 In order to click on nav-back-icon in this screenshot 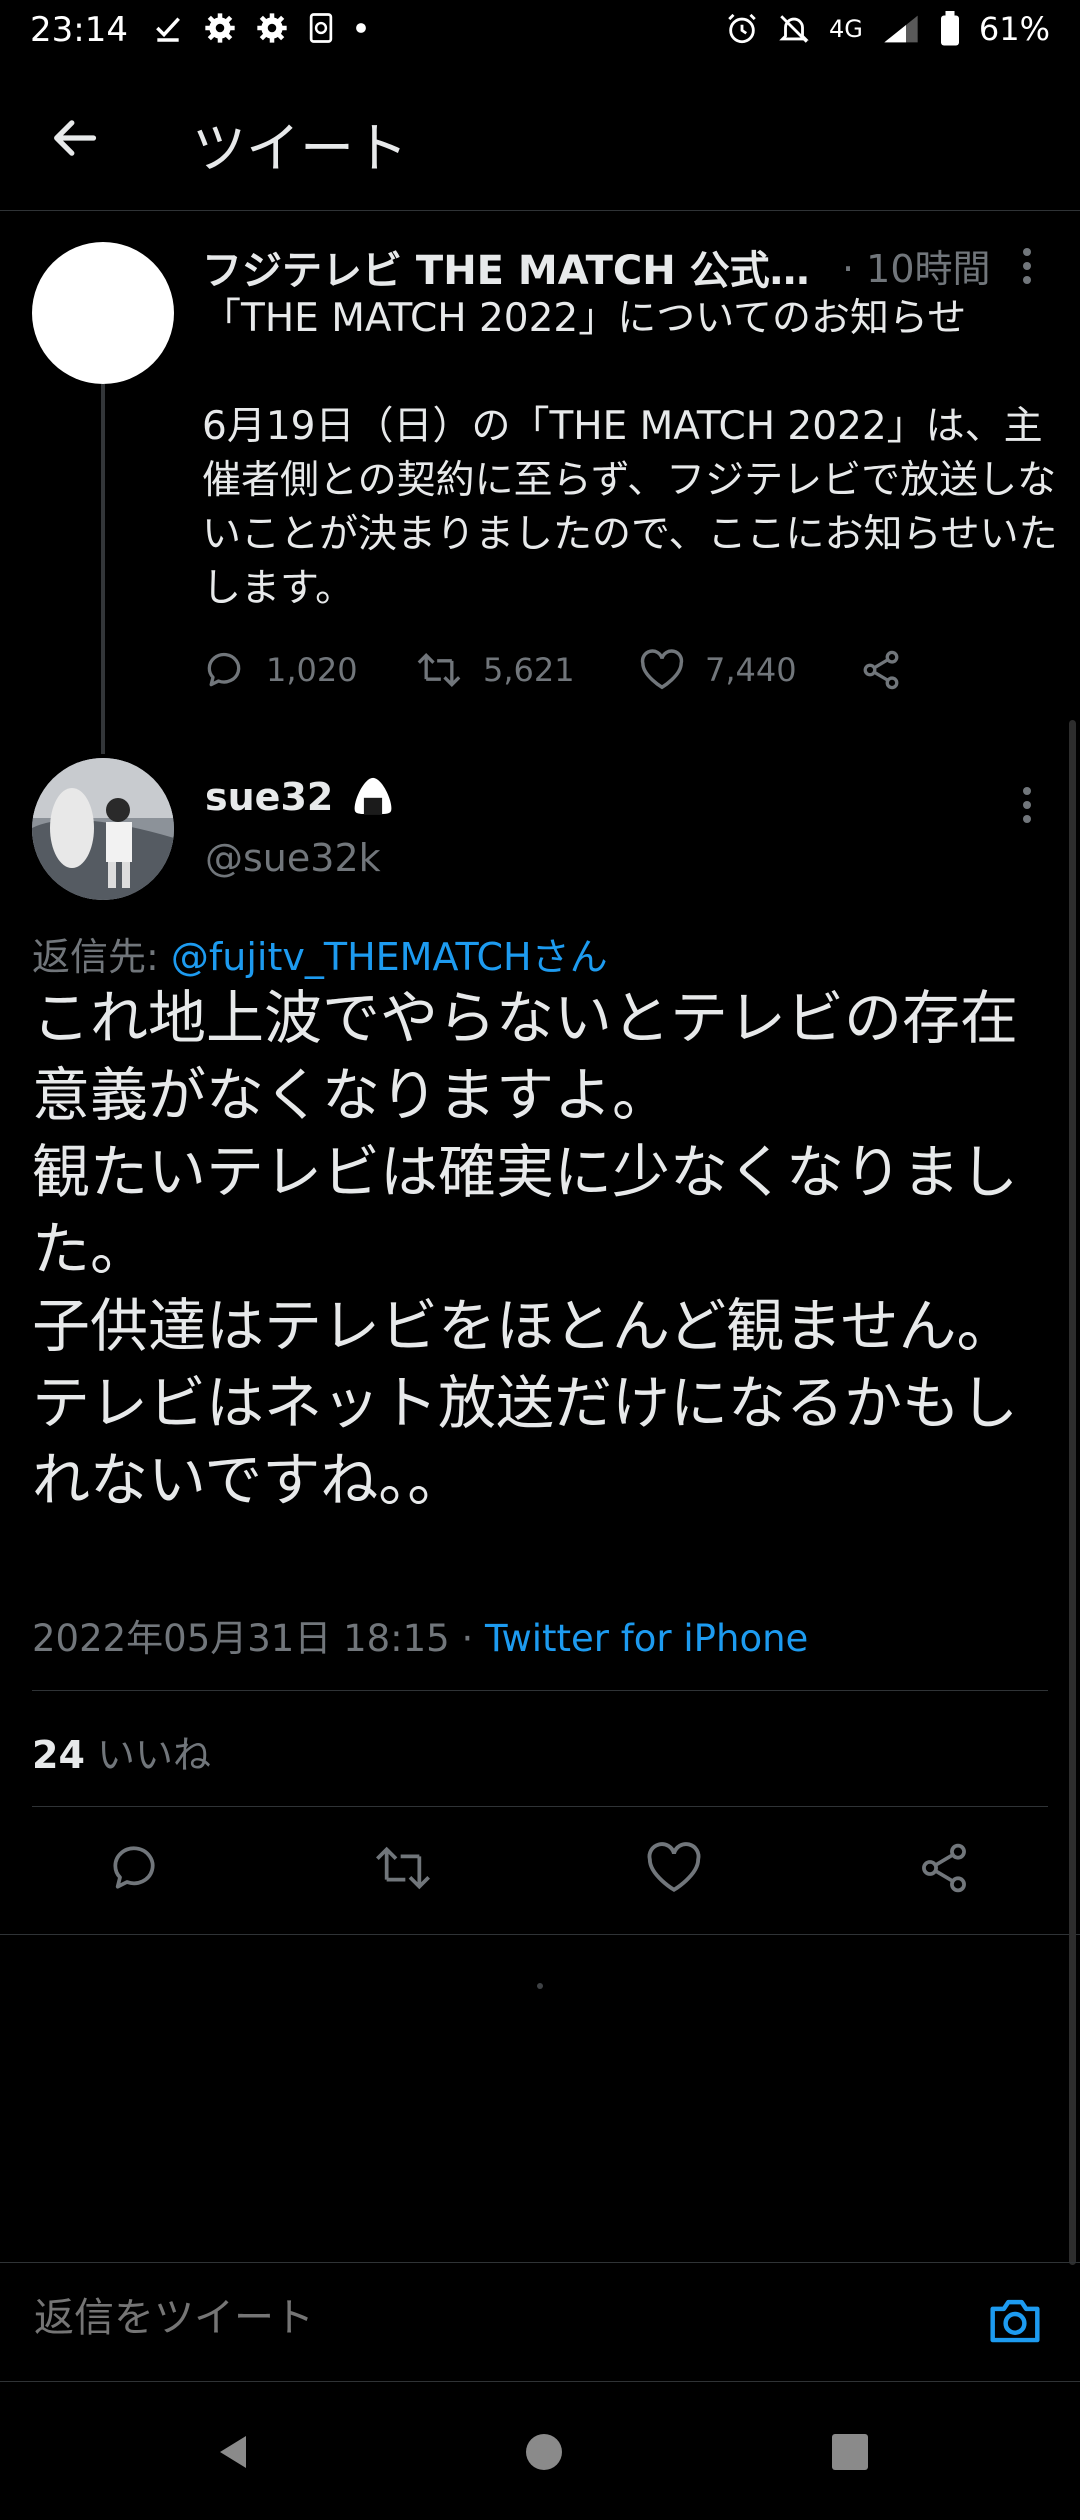, I will do `click(234, 2452)`.